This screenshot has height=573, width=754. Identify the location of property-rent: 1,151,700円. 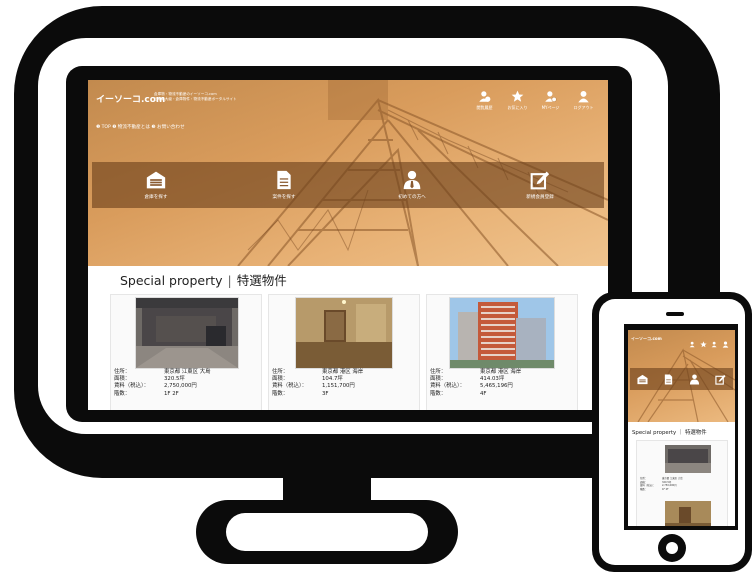
(338, 386).